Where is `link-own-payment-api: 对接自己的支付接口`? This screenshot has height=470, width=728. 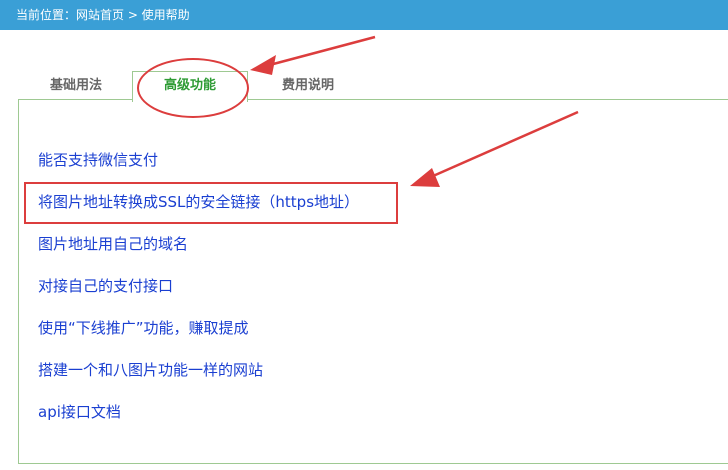
link-own-payment-api: 对接自己的支付接口 is located at coordinates (198, 294).